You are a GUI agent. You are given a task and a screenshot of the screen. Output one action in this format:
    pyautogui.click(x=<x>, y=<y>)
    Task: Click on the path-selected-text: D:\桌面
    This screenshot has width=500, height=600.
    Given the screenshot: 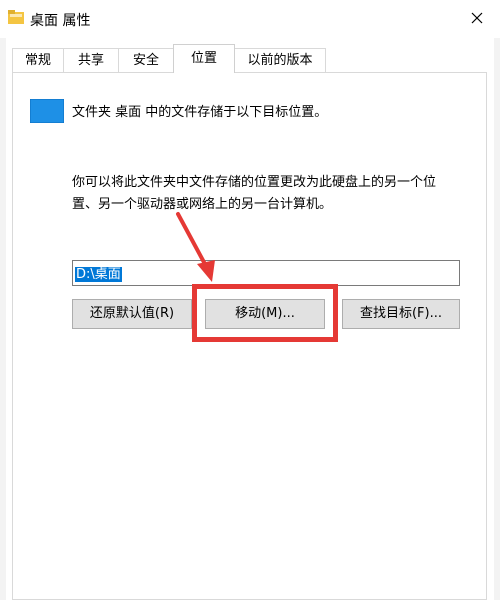 What is the action you would take?
    pyautogui.click(x=98, y=274)
    